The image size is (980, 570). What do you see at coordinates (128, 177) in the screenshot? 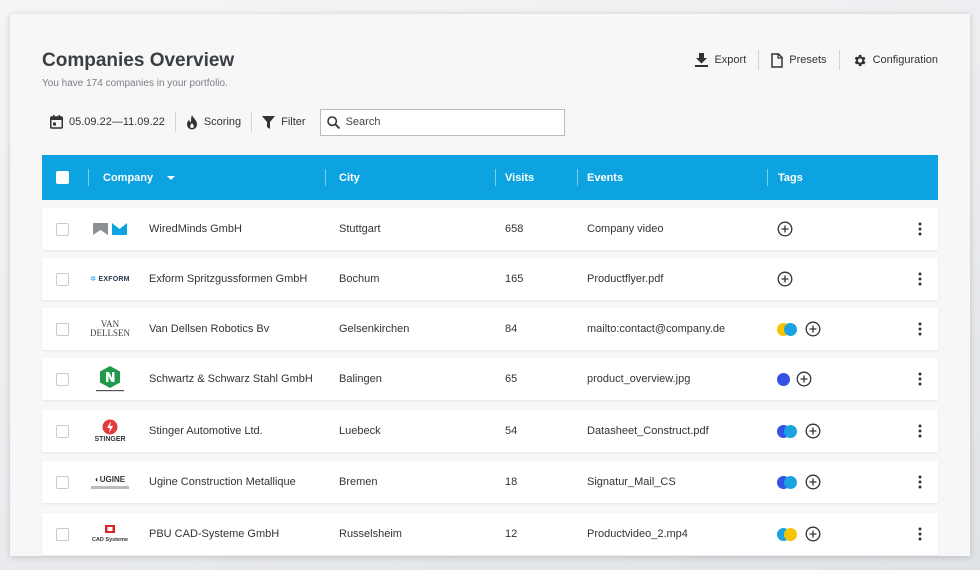
I see `company-column-label: Company` at bounding box center [128, 177].